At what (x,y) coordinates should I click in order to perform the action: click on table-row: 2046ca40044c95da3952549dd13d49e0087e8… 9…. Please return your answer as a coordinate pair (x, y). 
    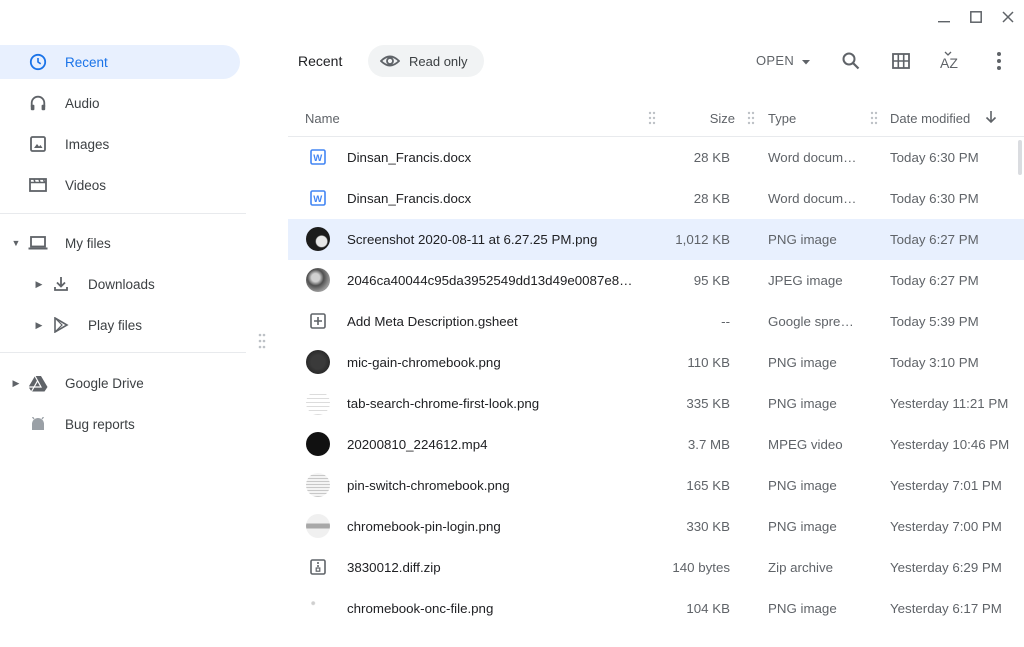
    Looking at the image, I should click on (656, 280).